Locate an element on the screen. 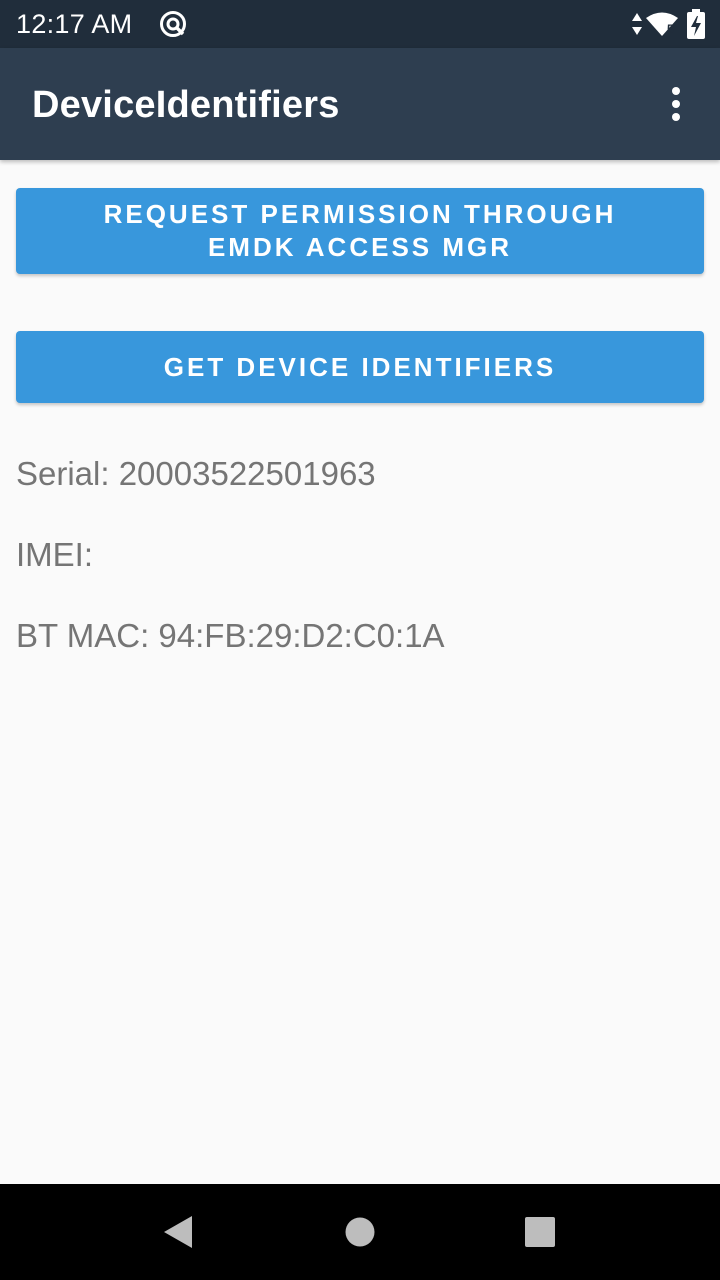 This screenshot has height=1280, width=720. home-icon is located at coordinates (360, 1232).